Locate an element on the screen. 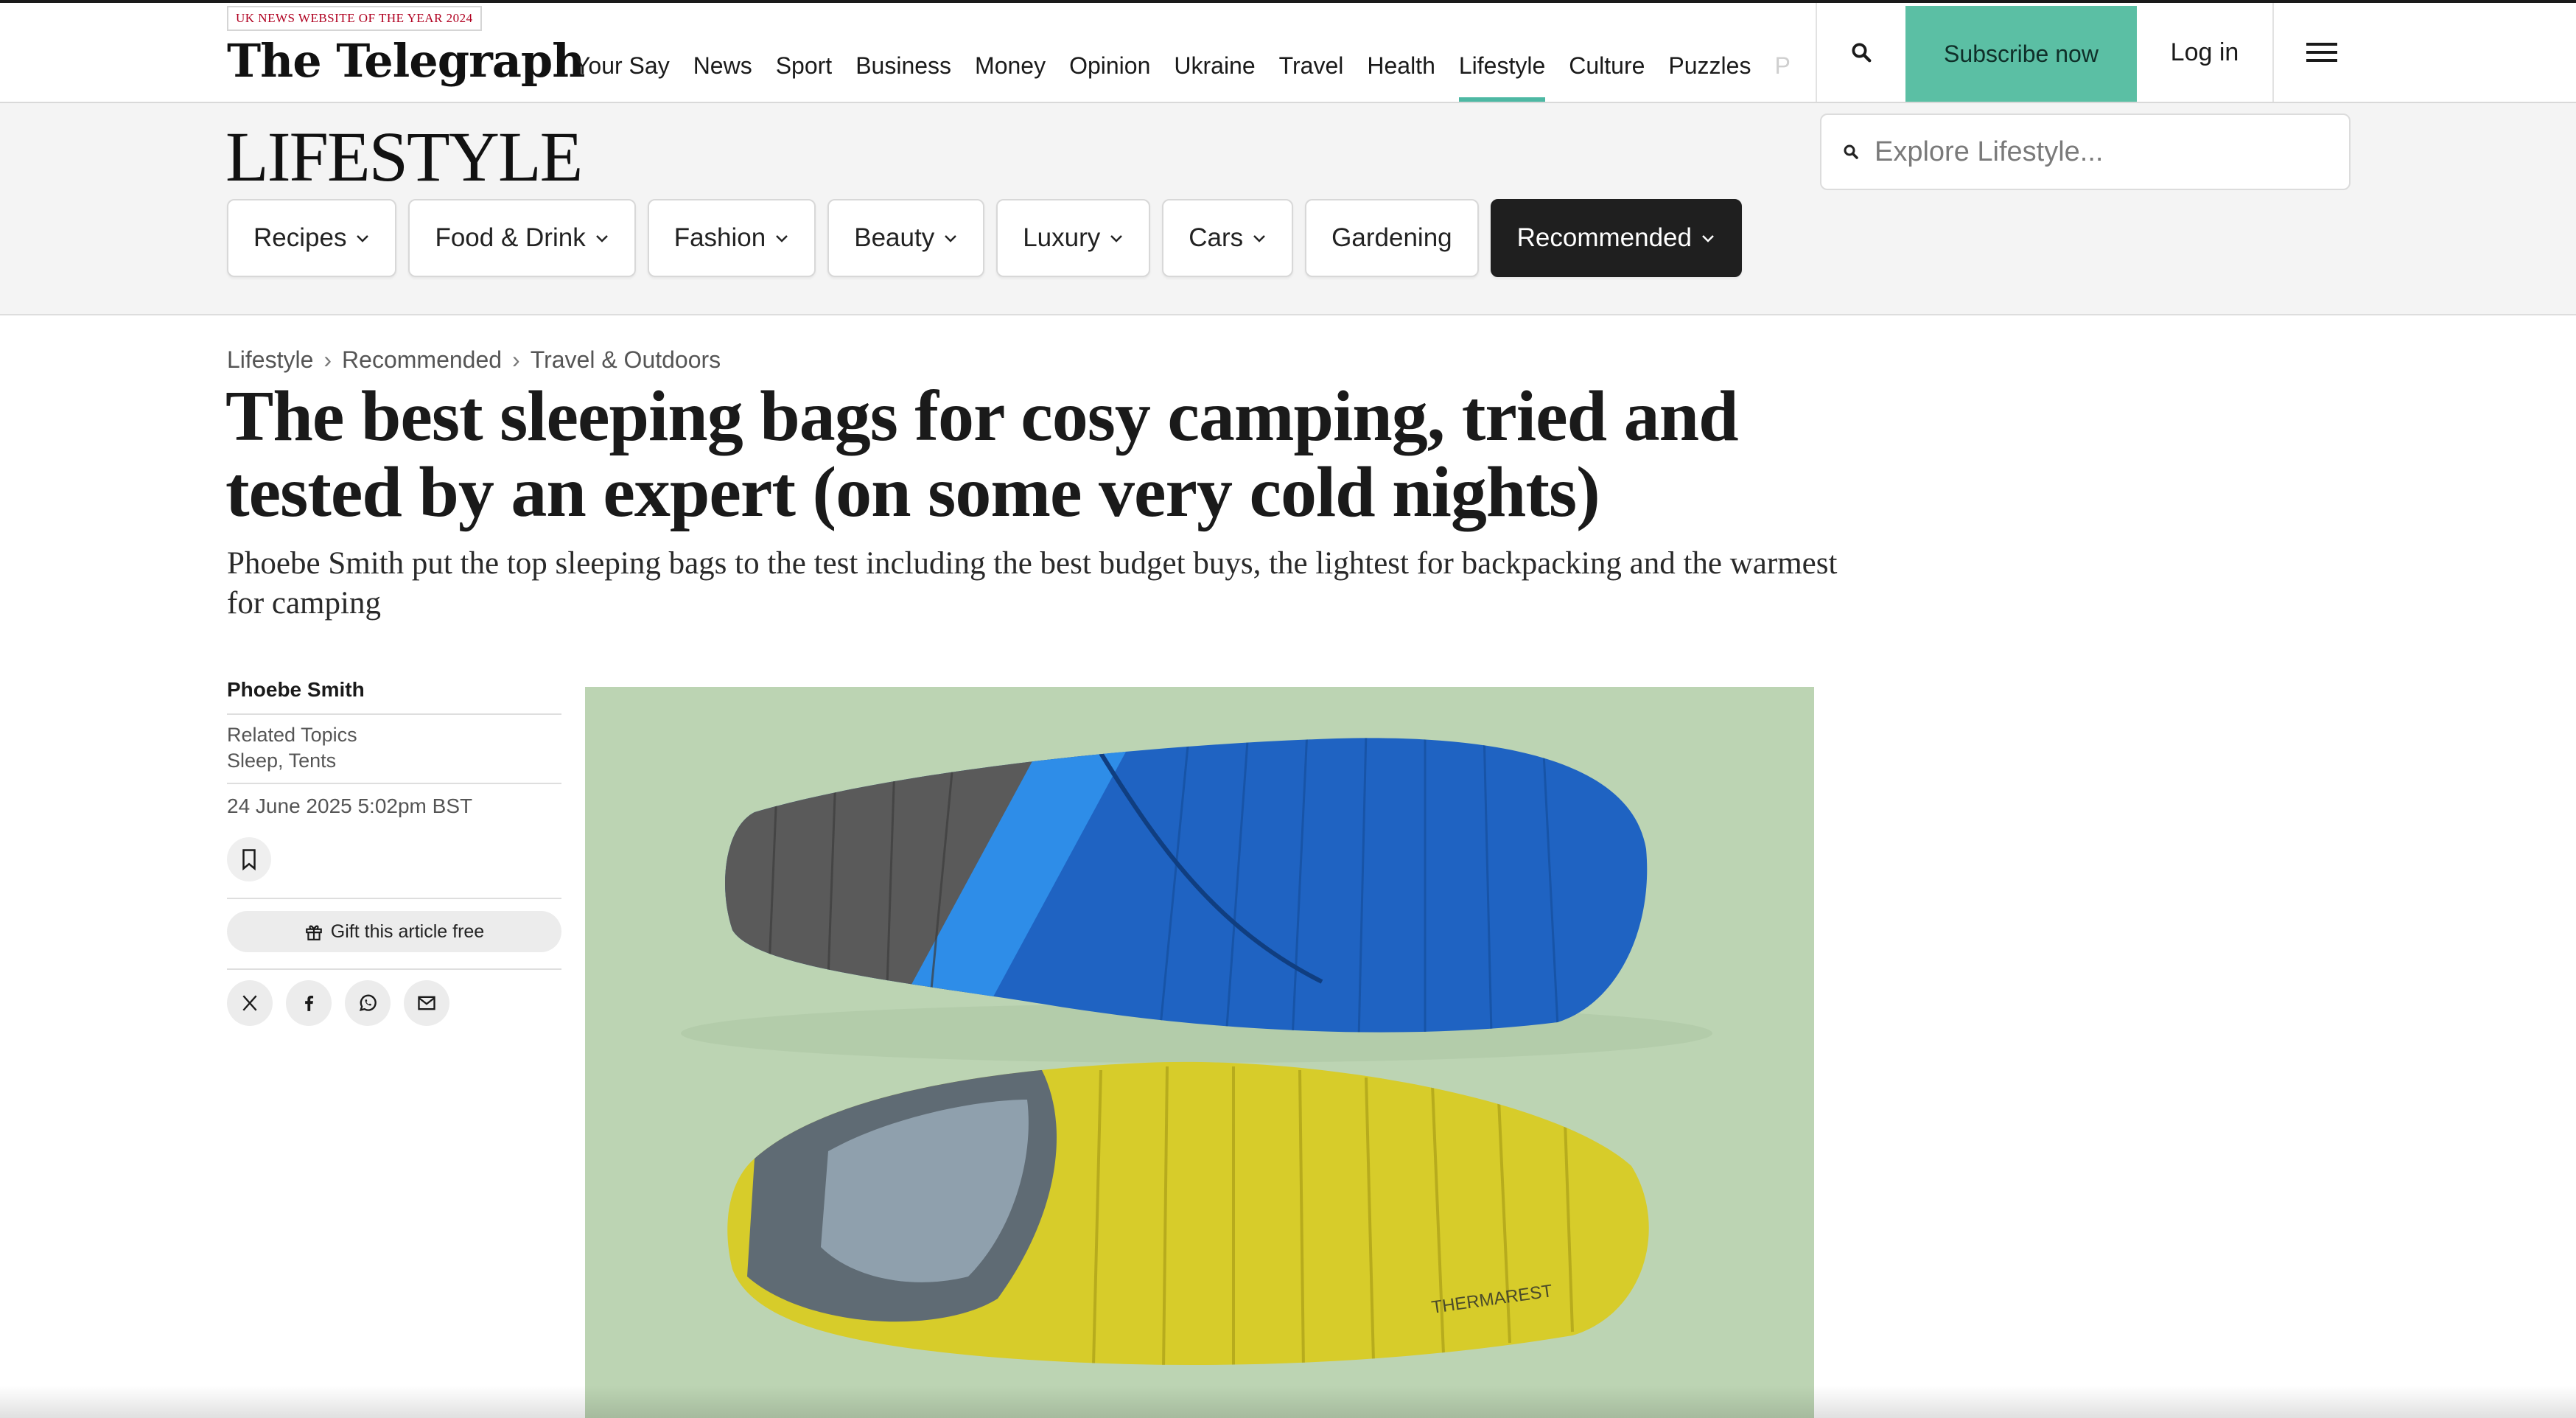 Image resolution: width=2576 pixels, height=1418 pixels. pill-label: Cars is located at coordinates (1216, 237).